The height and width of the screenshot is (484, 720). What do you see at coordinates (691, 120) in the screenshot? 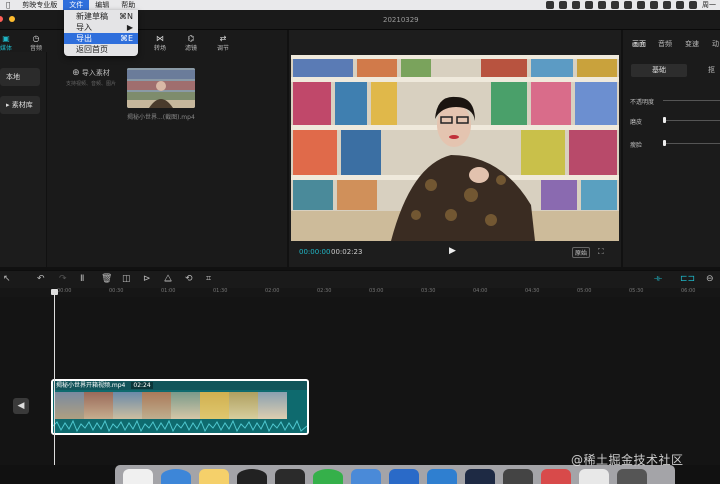
I see `smooth-skin-slider` at bounding box center [691, 120].